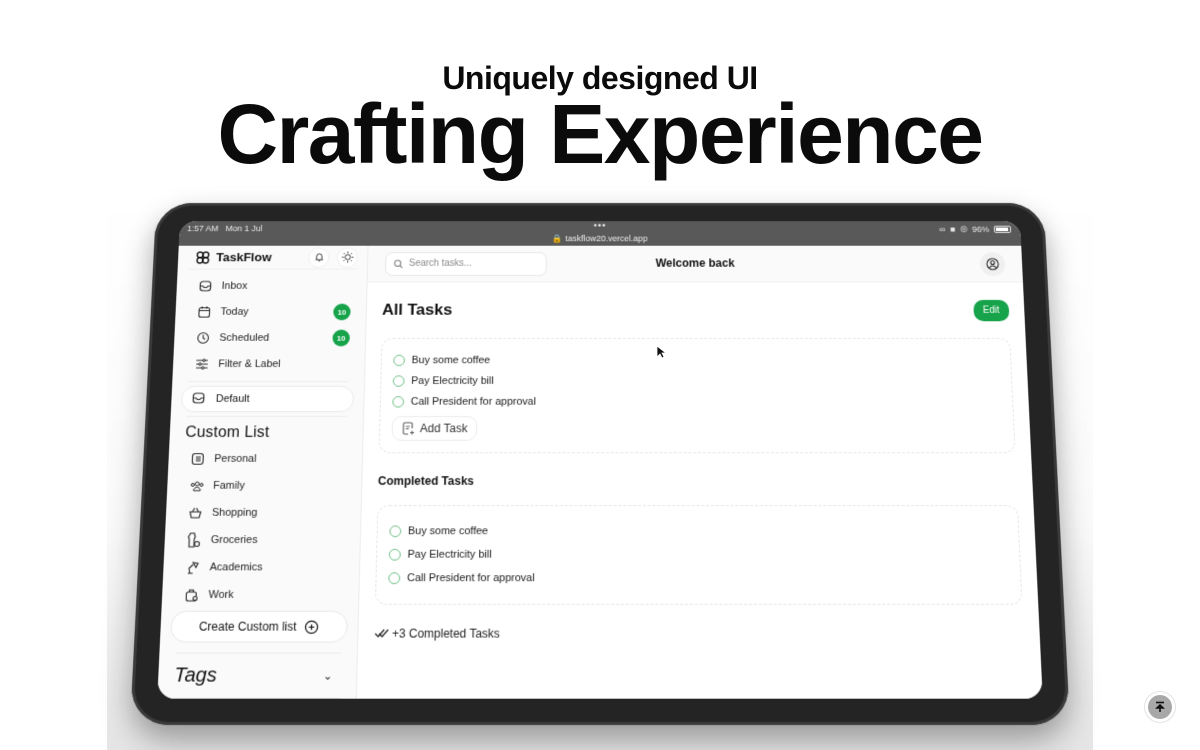  I want to click on battery-percent: 96%, so click(980, 229).